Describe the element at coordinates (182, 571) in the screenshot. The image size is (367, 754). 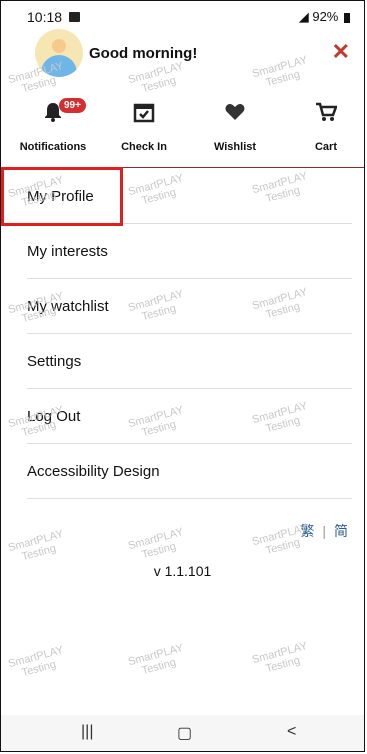
I see `version-text: v 1.1.101` at that location.